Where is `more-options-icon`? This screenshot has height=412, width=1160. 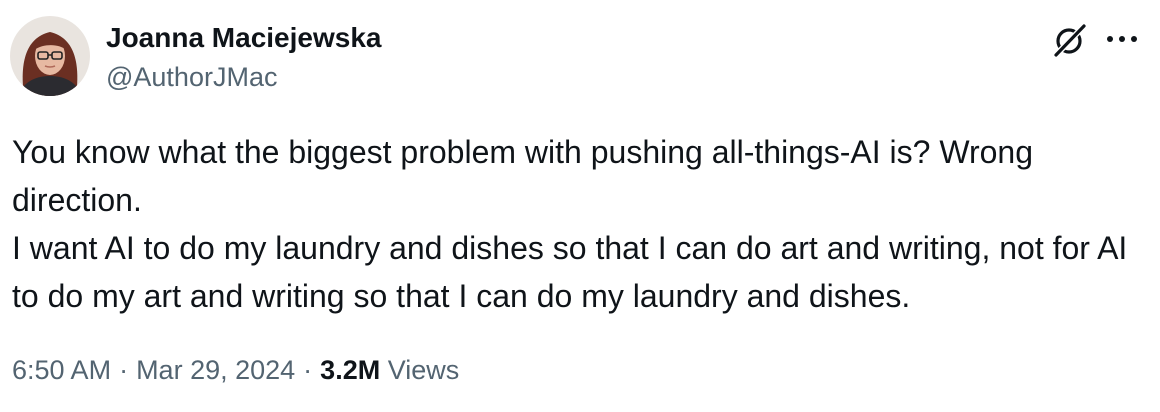 more-options-icon is located at coordinates (1122, 39).